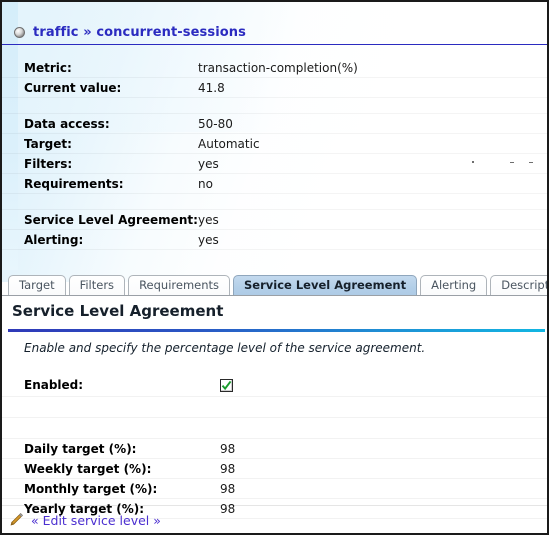 This screenshot has width=549, height=535. What do you see at coordinates (454, 285) in the screenshot?
I see `tab-alerting: Alerting` at bounding box center [454, 285].